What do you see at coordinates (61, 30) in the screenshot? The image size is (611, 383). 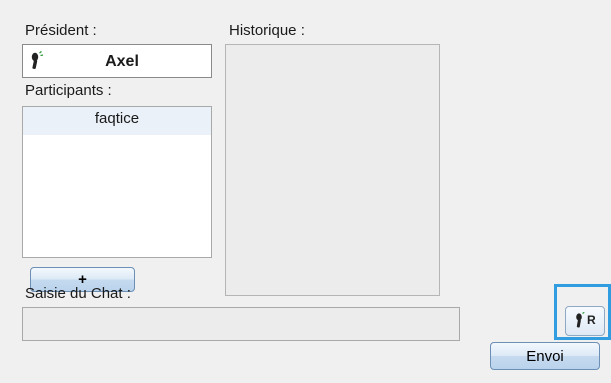 I see `president-label: Président :` at bounding box center [61, 30].